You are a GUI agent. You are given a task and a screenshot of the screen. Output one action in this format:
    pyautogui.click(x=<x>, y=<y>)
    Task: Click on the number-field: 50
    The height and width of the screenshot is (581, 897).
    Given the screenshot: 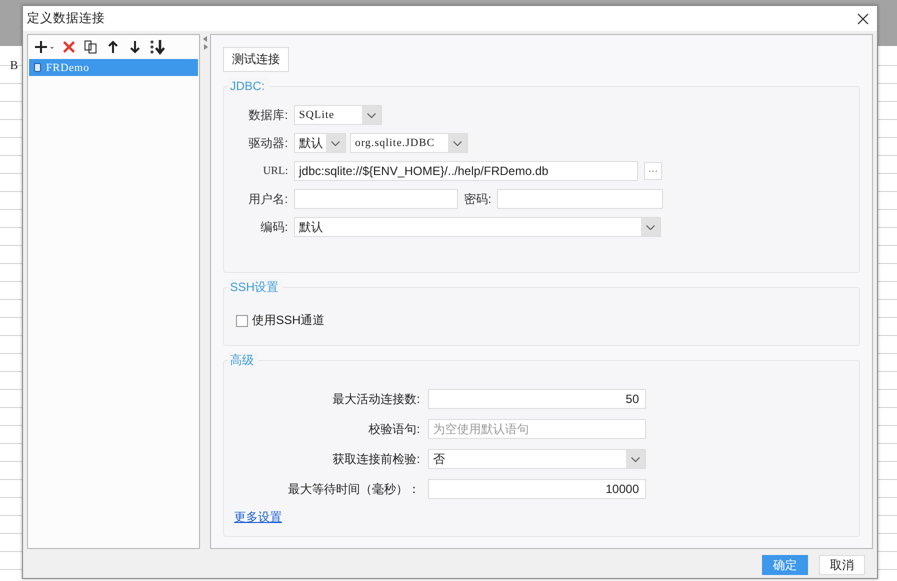 What is the action you would take?
    pyautogui.click(x=537, y=399)
    